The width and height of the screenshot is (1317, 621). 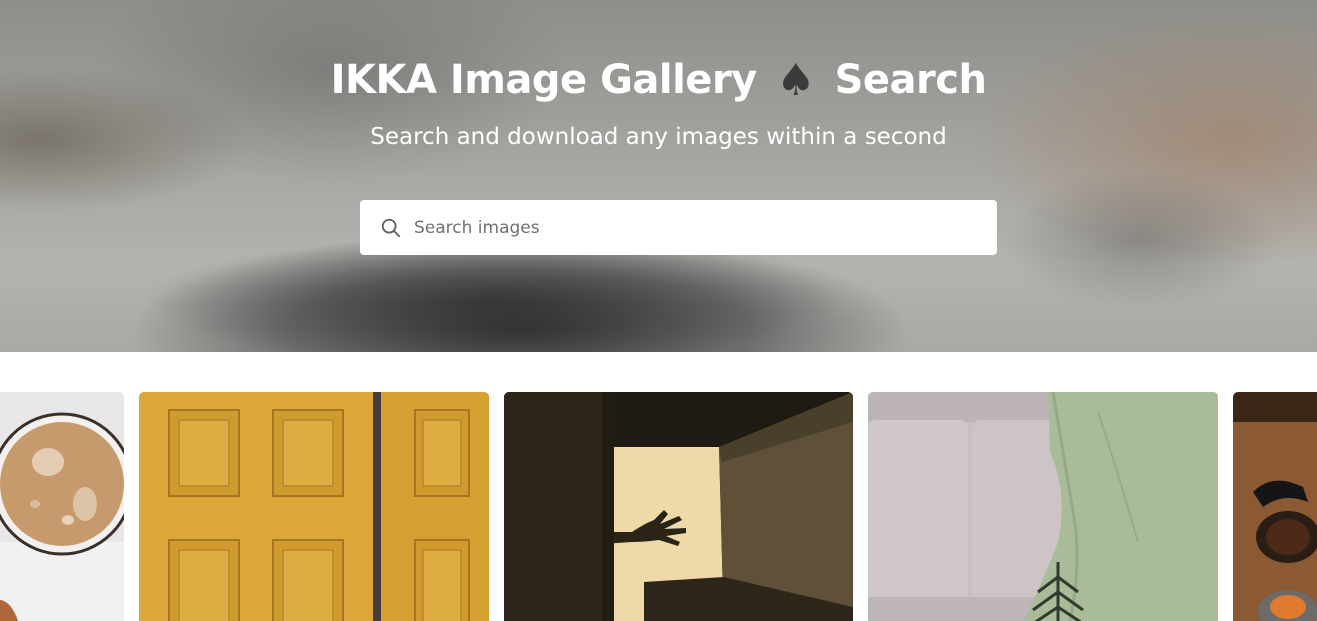 I want to click on gallery-image-coffee-cup, so click(x=62, y=506).